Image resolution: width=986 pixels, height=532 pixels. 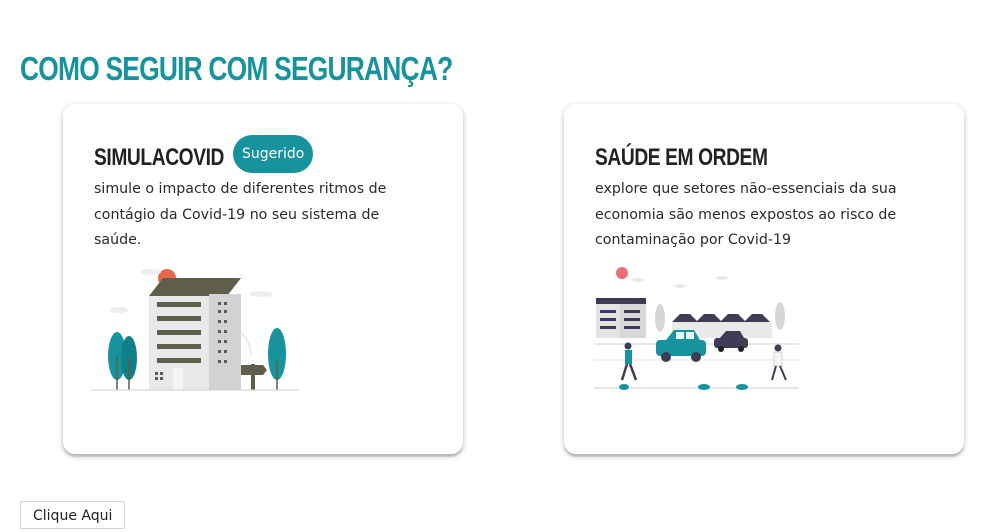 I want to click on hospital-building-illustration, so click(x=195, y=330).